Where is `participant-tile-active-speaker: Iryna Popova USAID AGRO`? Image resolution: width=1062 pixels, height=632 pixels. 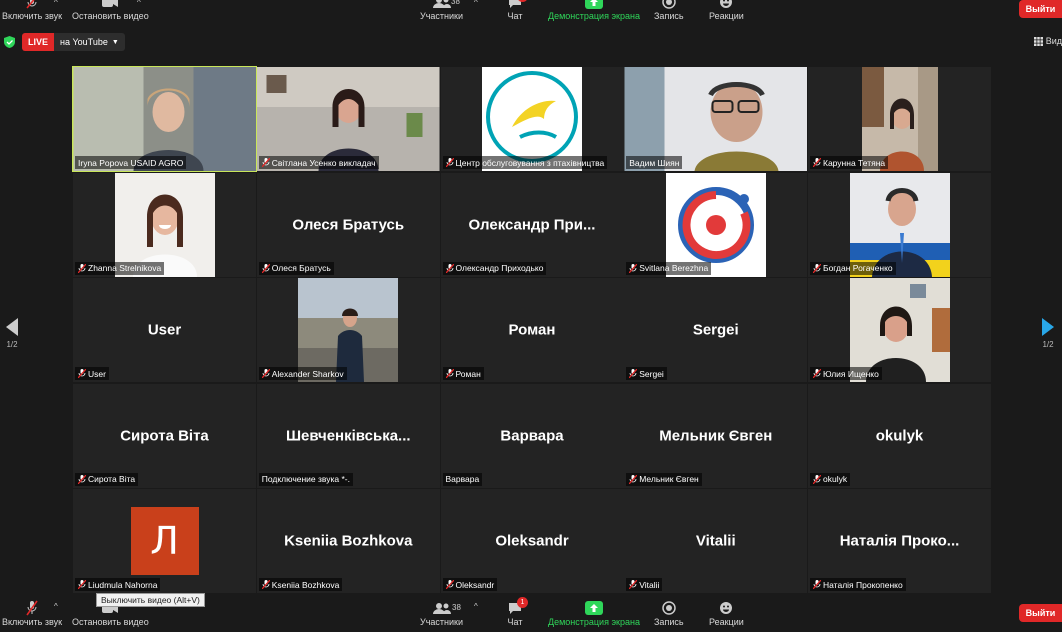 participant-tile-active-speaker: Iryna Popova USAID AGRO is located at coordinates (164, 119).